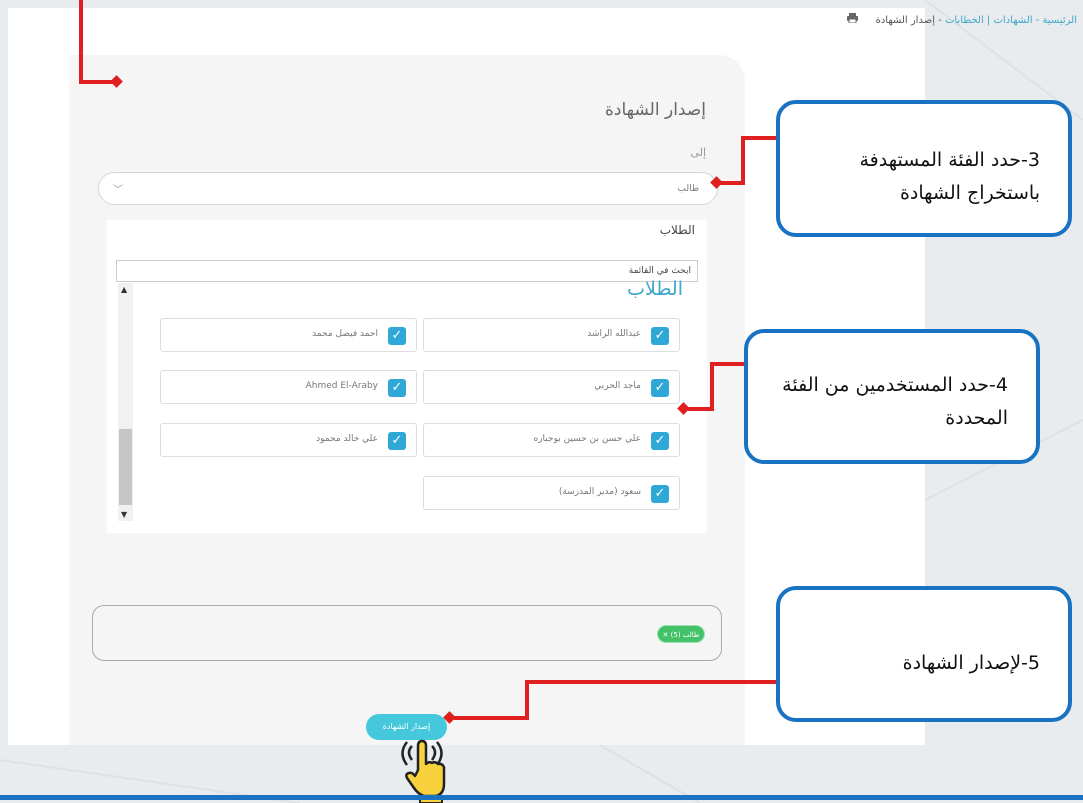 The image size is (1083, 803). I want to click on callout-step4: 4-حدد المستخدمين من الفئة المحددة, so click(892, 396).